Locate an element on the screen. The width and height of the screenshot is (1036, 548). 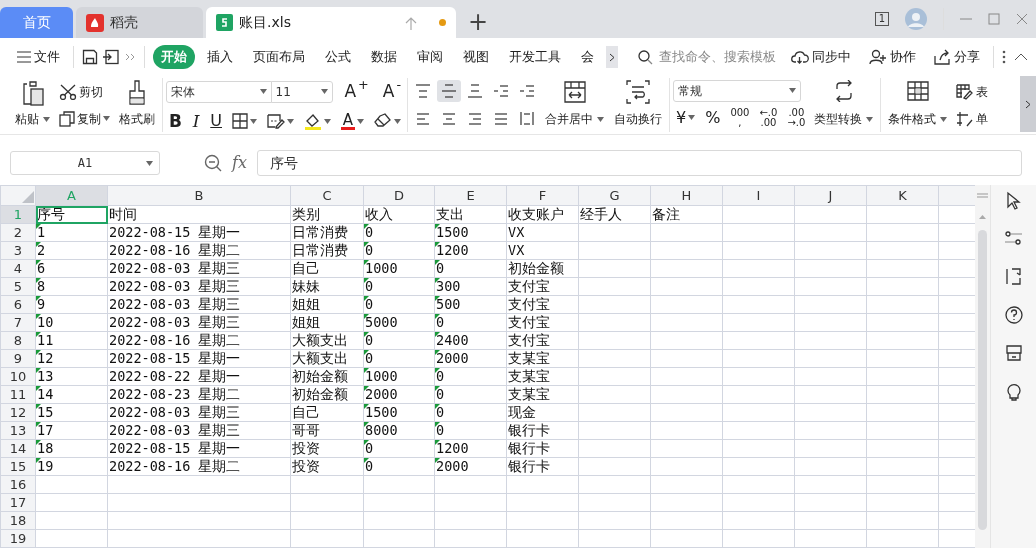
bold-button: B is located at coordinates (175, 121).